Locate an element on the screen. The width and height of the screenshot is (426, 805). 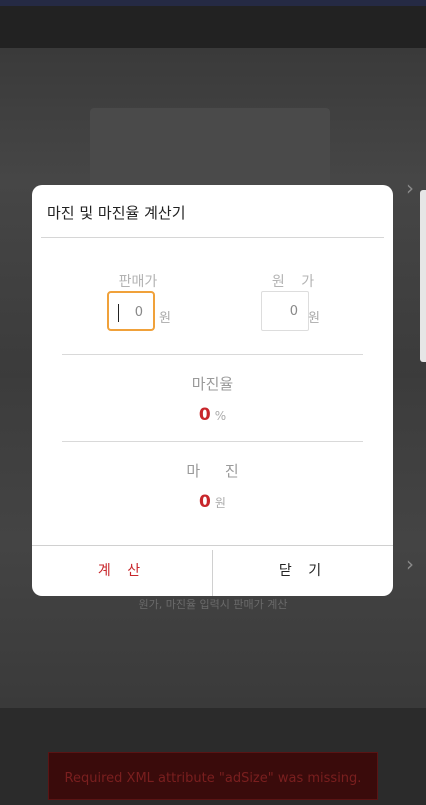
margin-rate-value: 0 is located at coordinates (204, 415).